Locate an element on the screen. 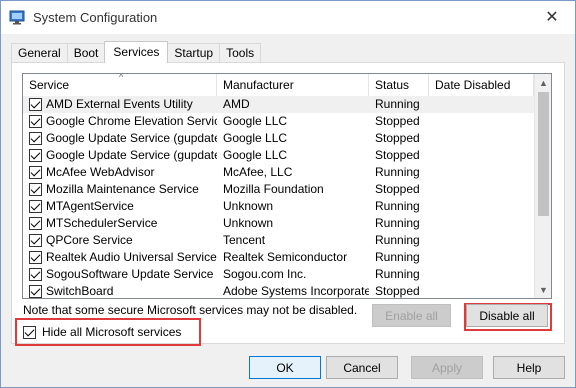 Image resolution: width=576 pixels, height=388 pixels. ok-button: OK is located at coordinates (285, 367).